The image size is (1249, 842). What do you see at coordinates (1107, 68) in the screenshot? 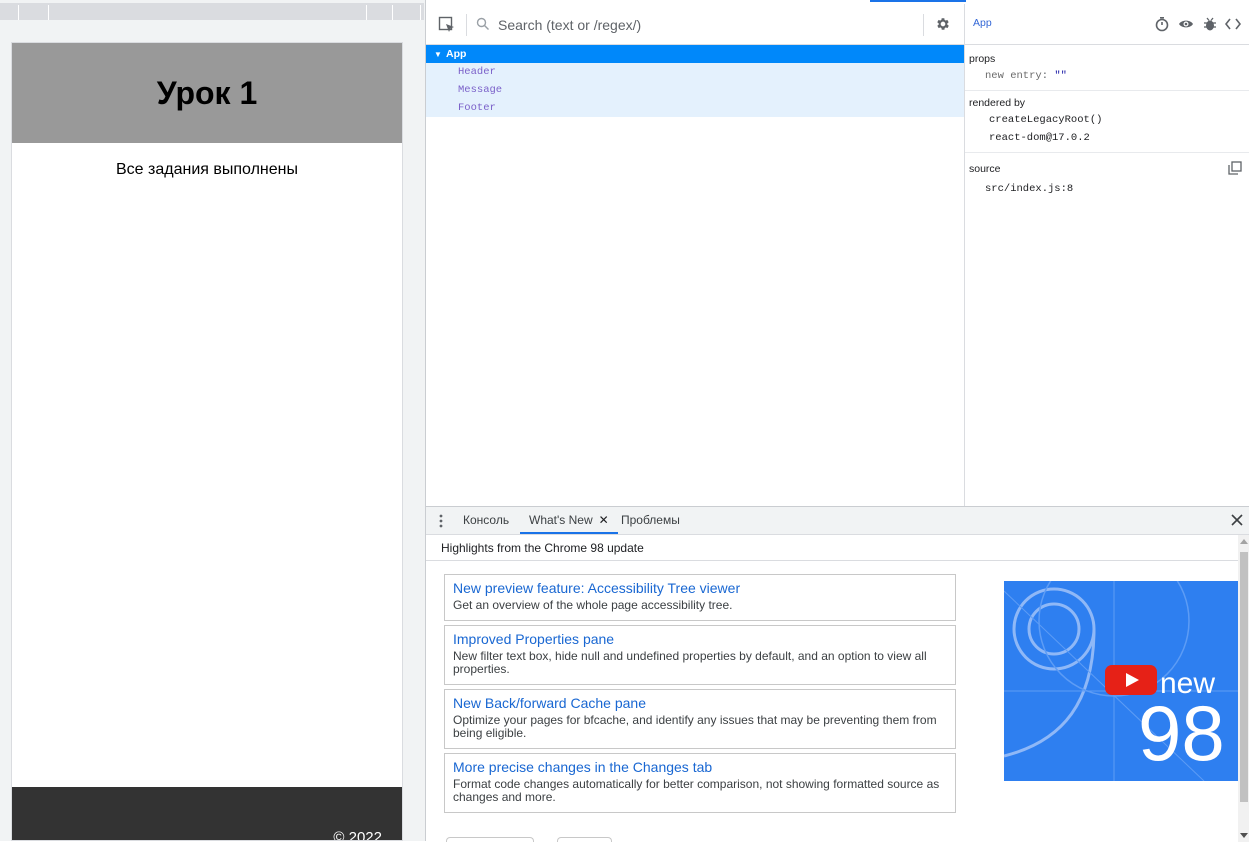
I see `props-section: props new entry: ""` at bounding box center [1107, 68].